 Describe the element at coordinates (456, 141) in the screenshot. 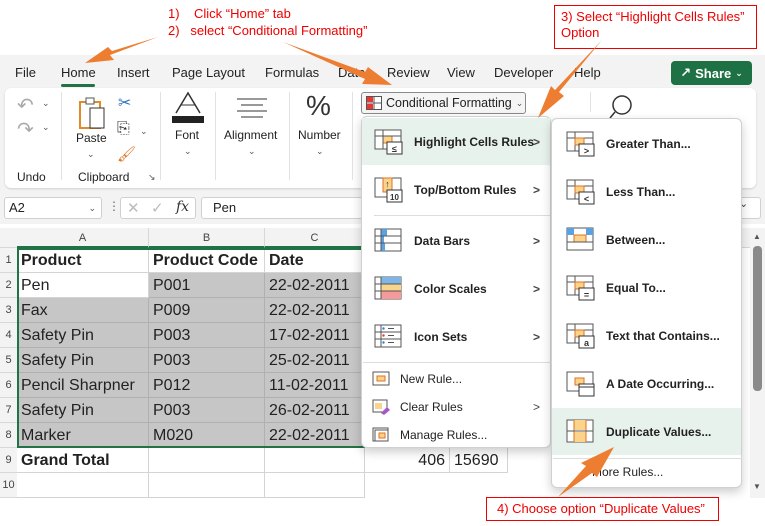

I see `menu-item-highlight-cells-rules: ≤ Highlight Cells Rules >` at that location.